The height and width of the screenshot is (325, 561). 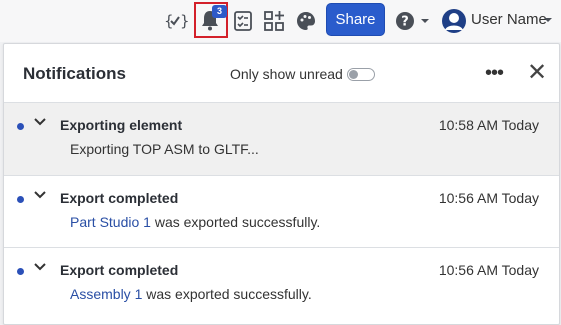 I want to click on top-toolbar: { } 3, so click(x=280, y=21).